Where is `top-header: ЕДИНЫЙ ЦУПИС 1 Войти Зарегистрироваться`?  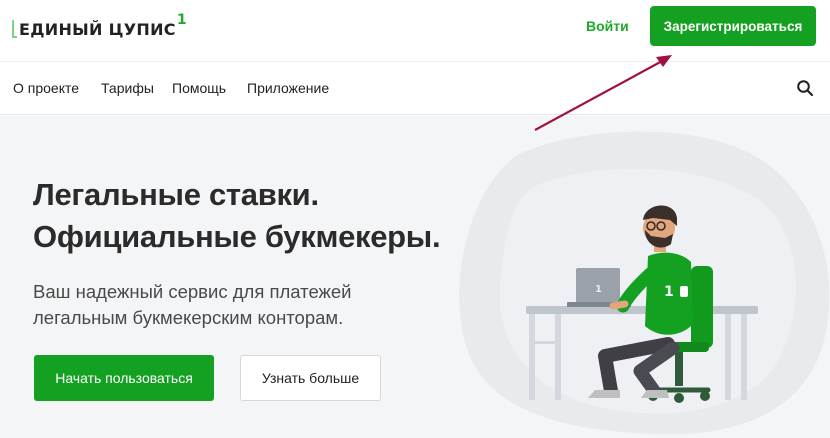 top-header: ЕДИНЫЙ ЦУПИС 1 Войти Зарегистрироваться is located at coordinates (415, 31).